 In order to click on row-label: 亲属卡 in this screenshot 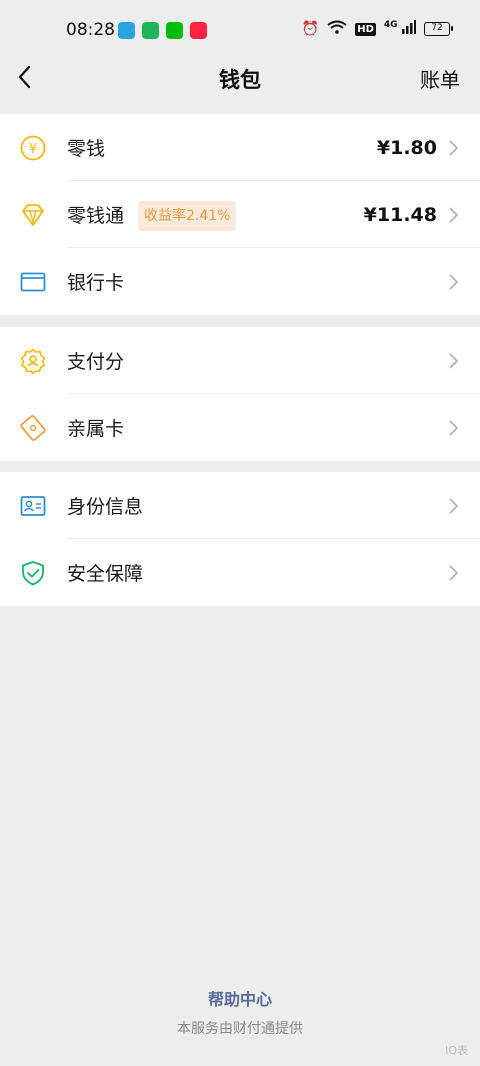, I will do `click(96, 429)`.